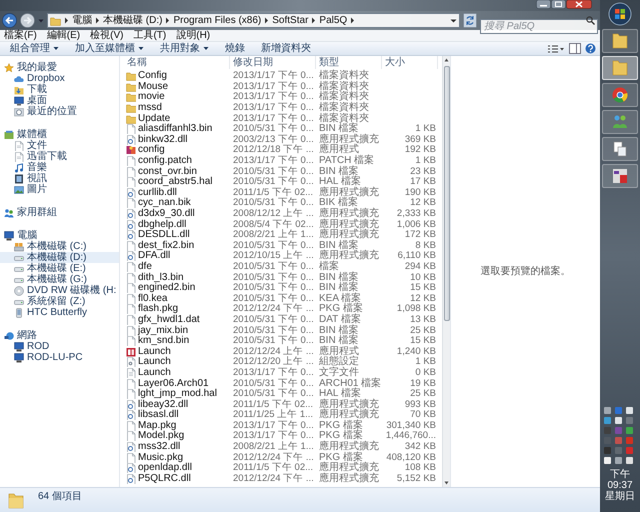  I want to click on navigation-item: 音樂, so click(59, 167).